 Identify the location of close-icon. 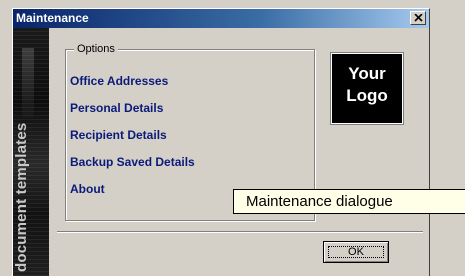
(418, 18).